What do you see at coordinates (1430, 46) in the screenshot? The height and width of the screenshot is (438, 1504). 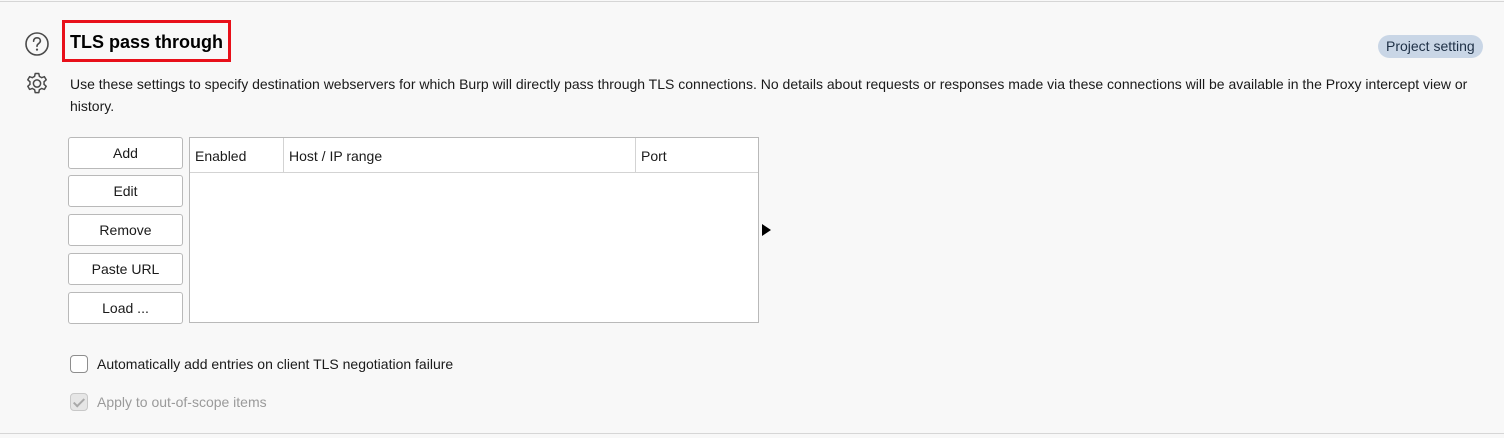 I see `project-setting-badge: Project setting` at bounding box center [1430, 46].